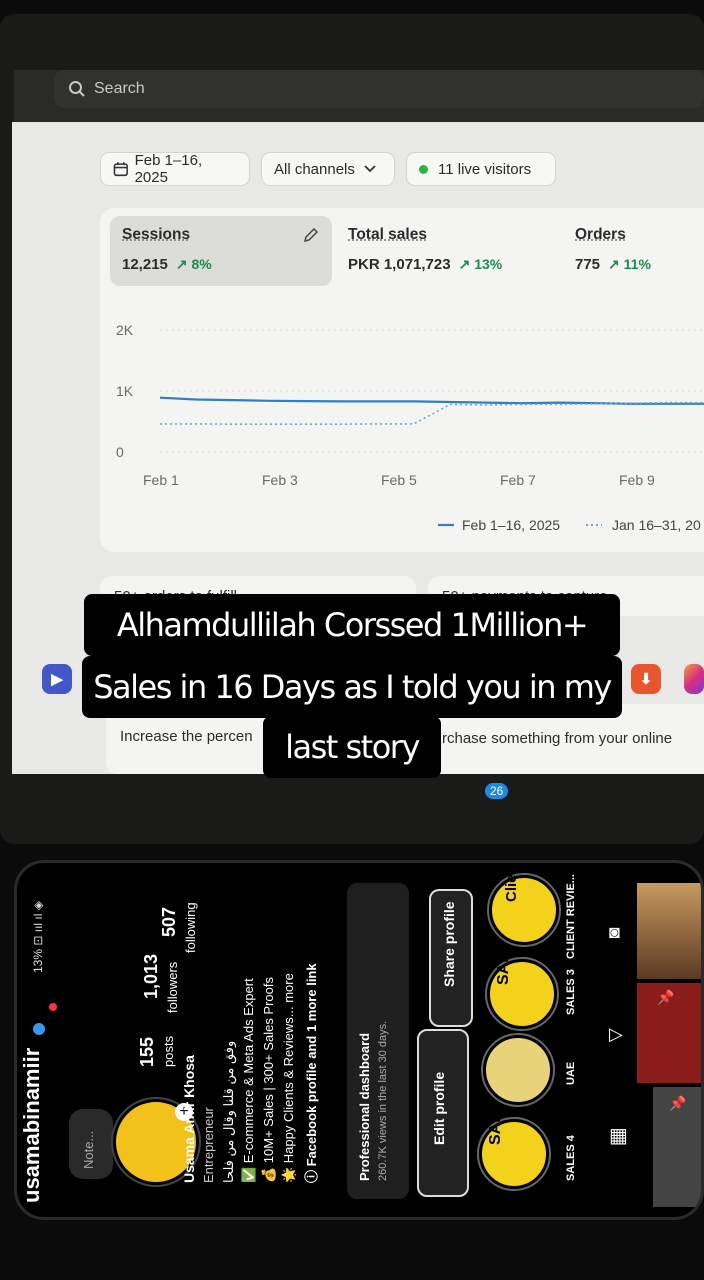 The height and width of the screenshot is (1280, 704). What do you see at coordinates (288, 1078) in the screenshot?
I see `bio-line-4: 🌟 Happy Clients & Reviews... more` at bounding box center [288, 1078].